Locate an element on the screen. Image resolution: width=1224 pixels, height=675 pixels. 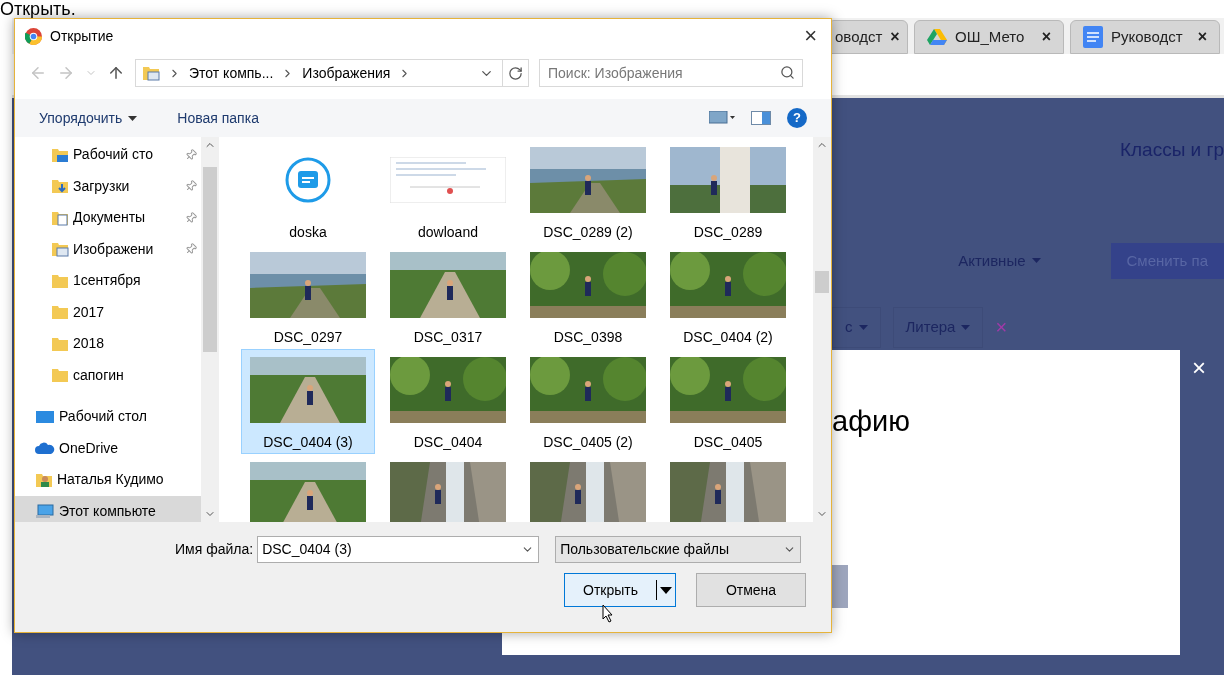
browser-logo-icon is located at coordinates (33, 36).